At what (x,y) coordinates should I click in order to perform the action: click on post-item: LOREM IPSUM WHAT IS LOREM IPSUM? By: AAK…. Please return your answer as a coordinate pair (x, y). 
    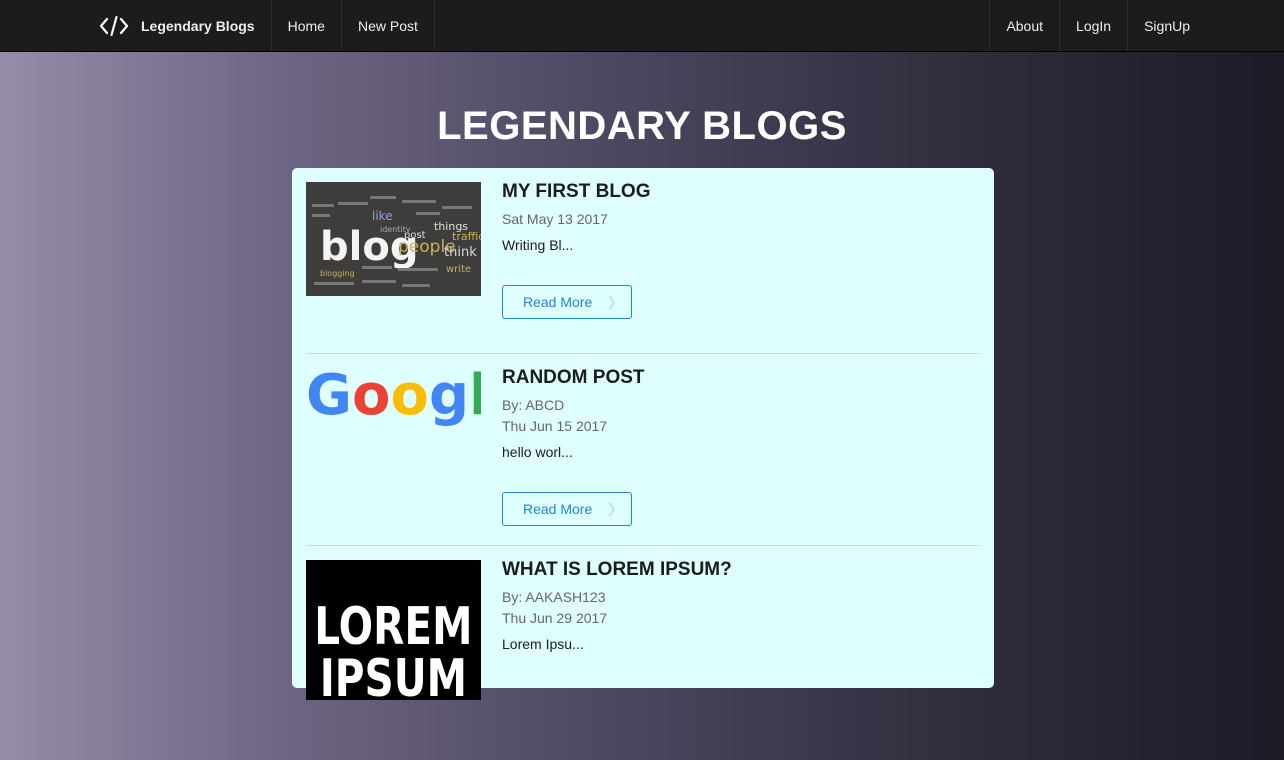
    Looking at the image, I should click on (643, 653).